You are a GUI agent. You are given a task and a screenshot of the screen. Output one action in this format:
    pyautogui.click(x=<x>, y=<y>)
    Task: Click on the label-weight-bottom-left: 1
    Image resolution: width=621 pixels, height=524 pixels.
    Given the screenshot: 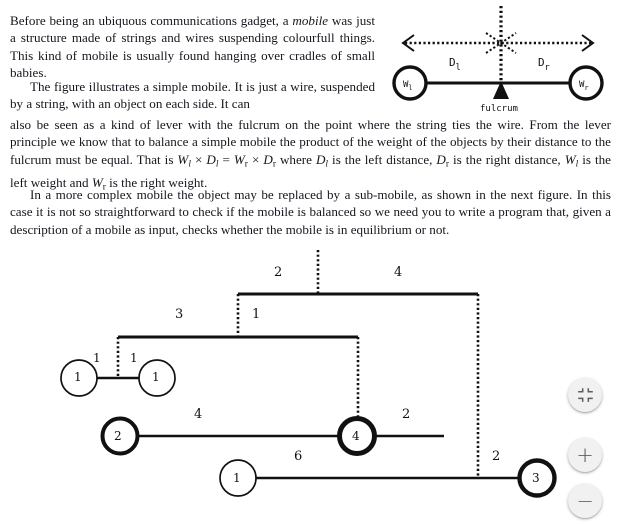 What is the action you would take?
    pyautogui.click(x=237, y=478)
    